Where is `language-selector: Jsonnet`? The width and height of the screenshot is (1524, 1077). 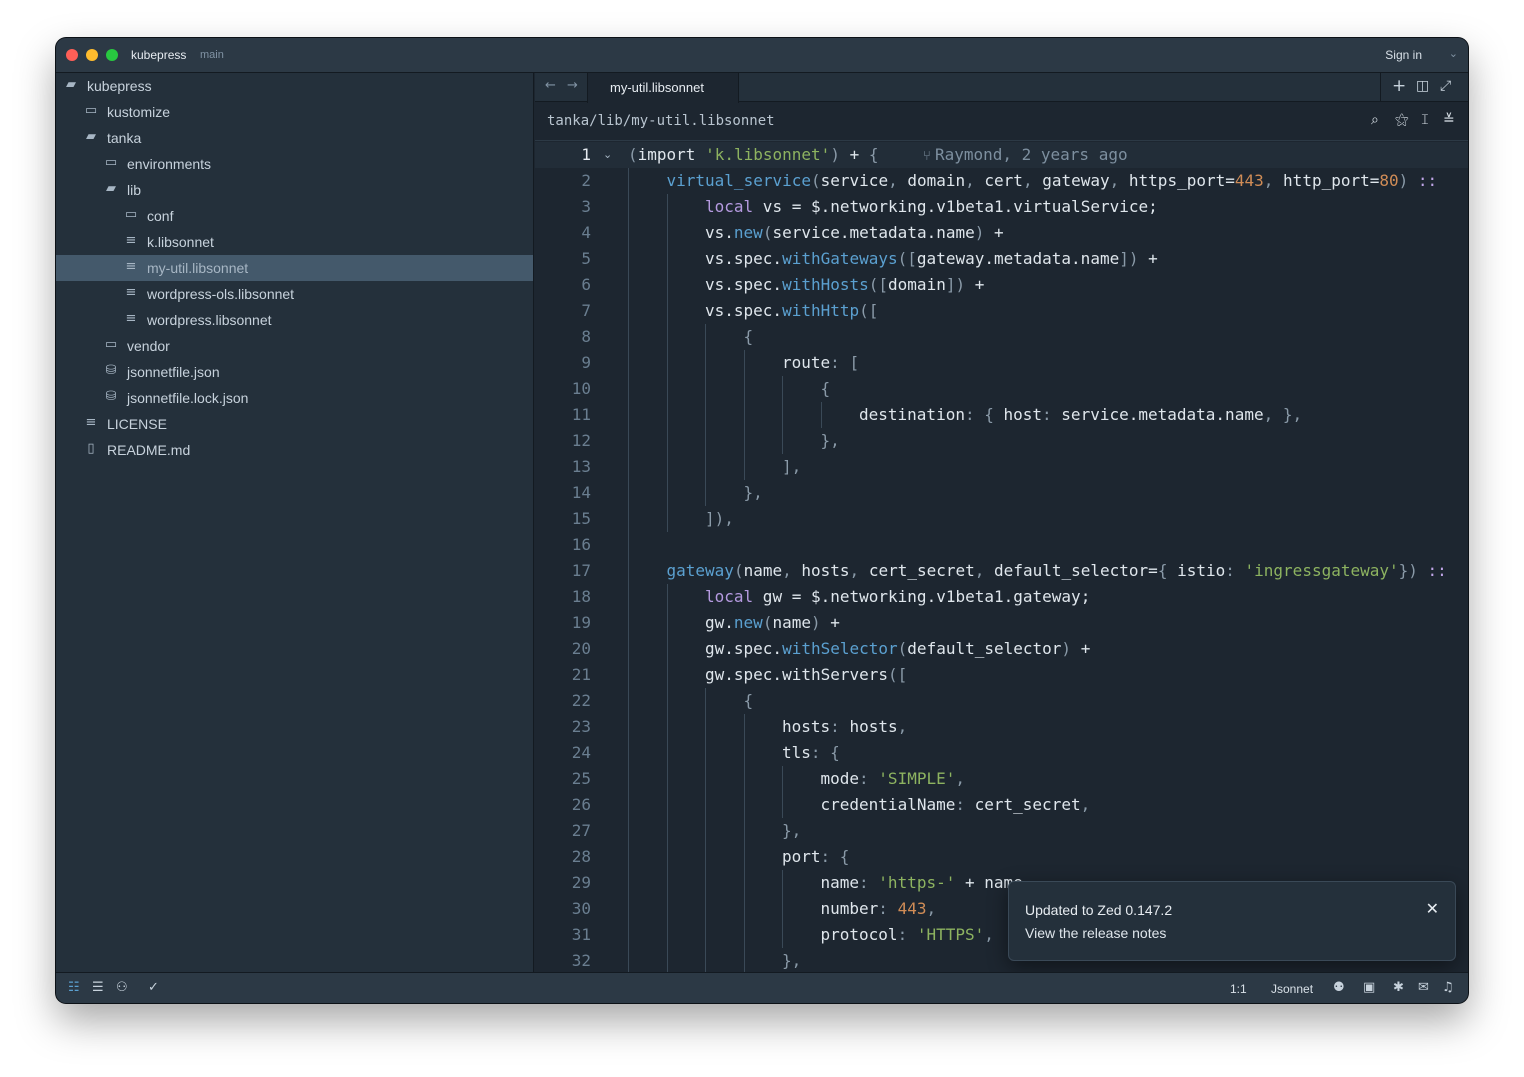 language-selector: Jsonnet is located at coordinates (1292, 989).